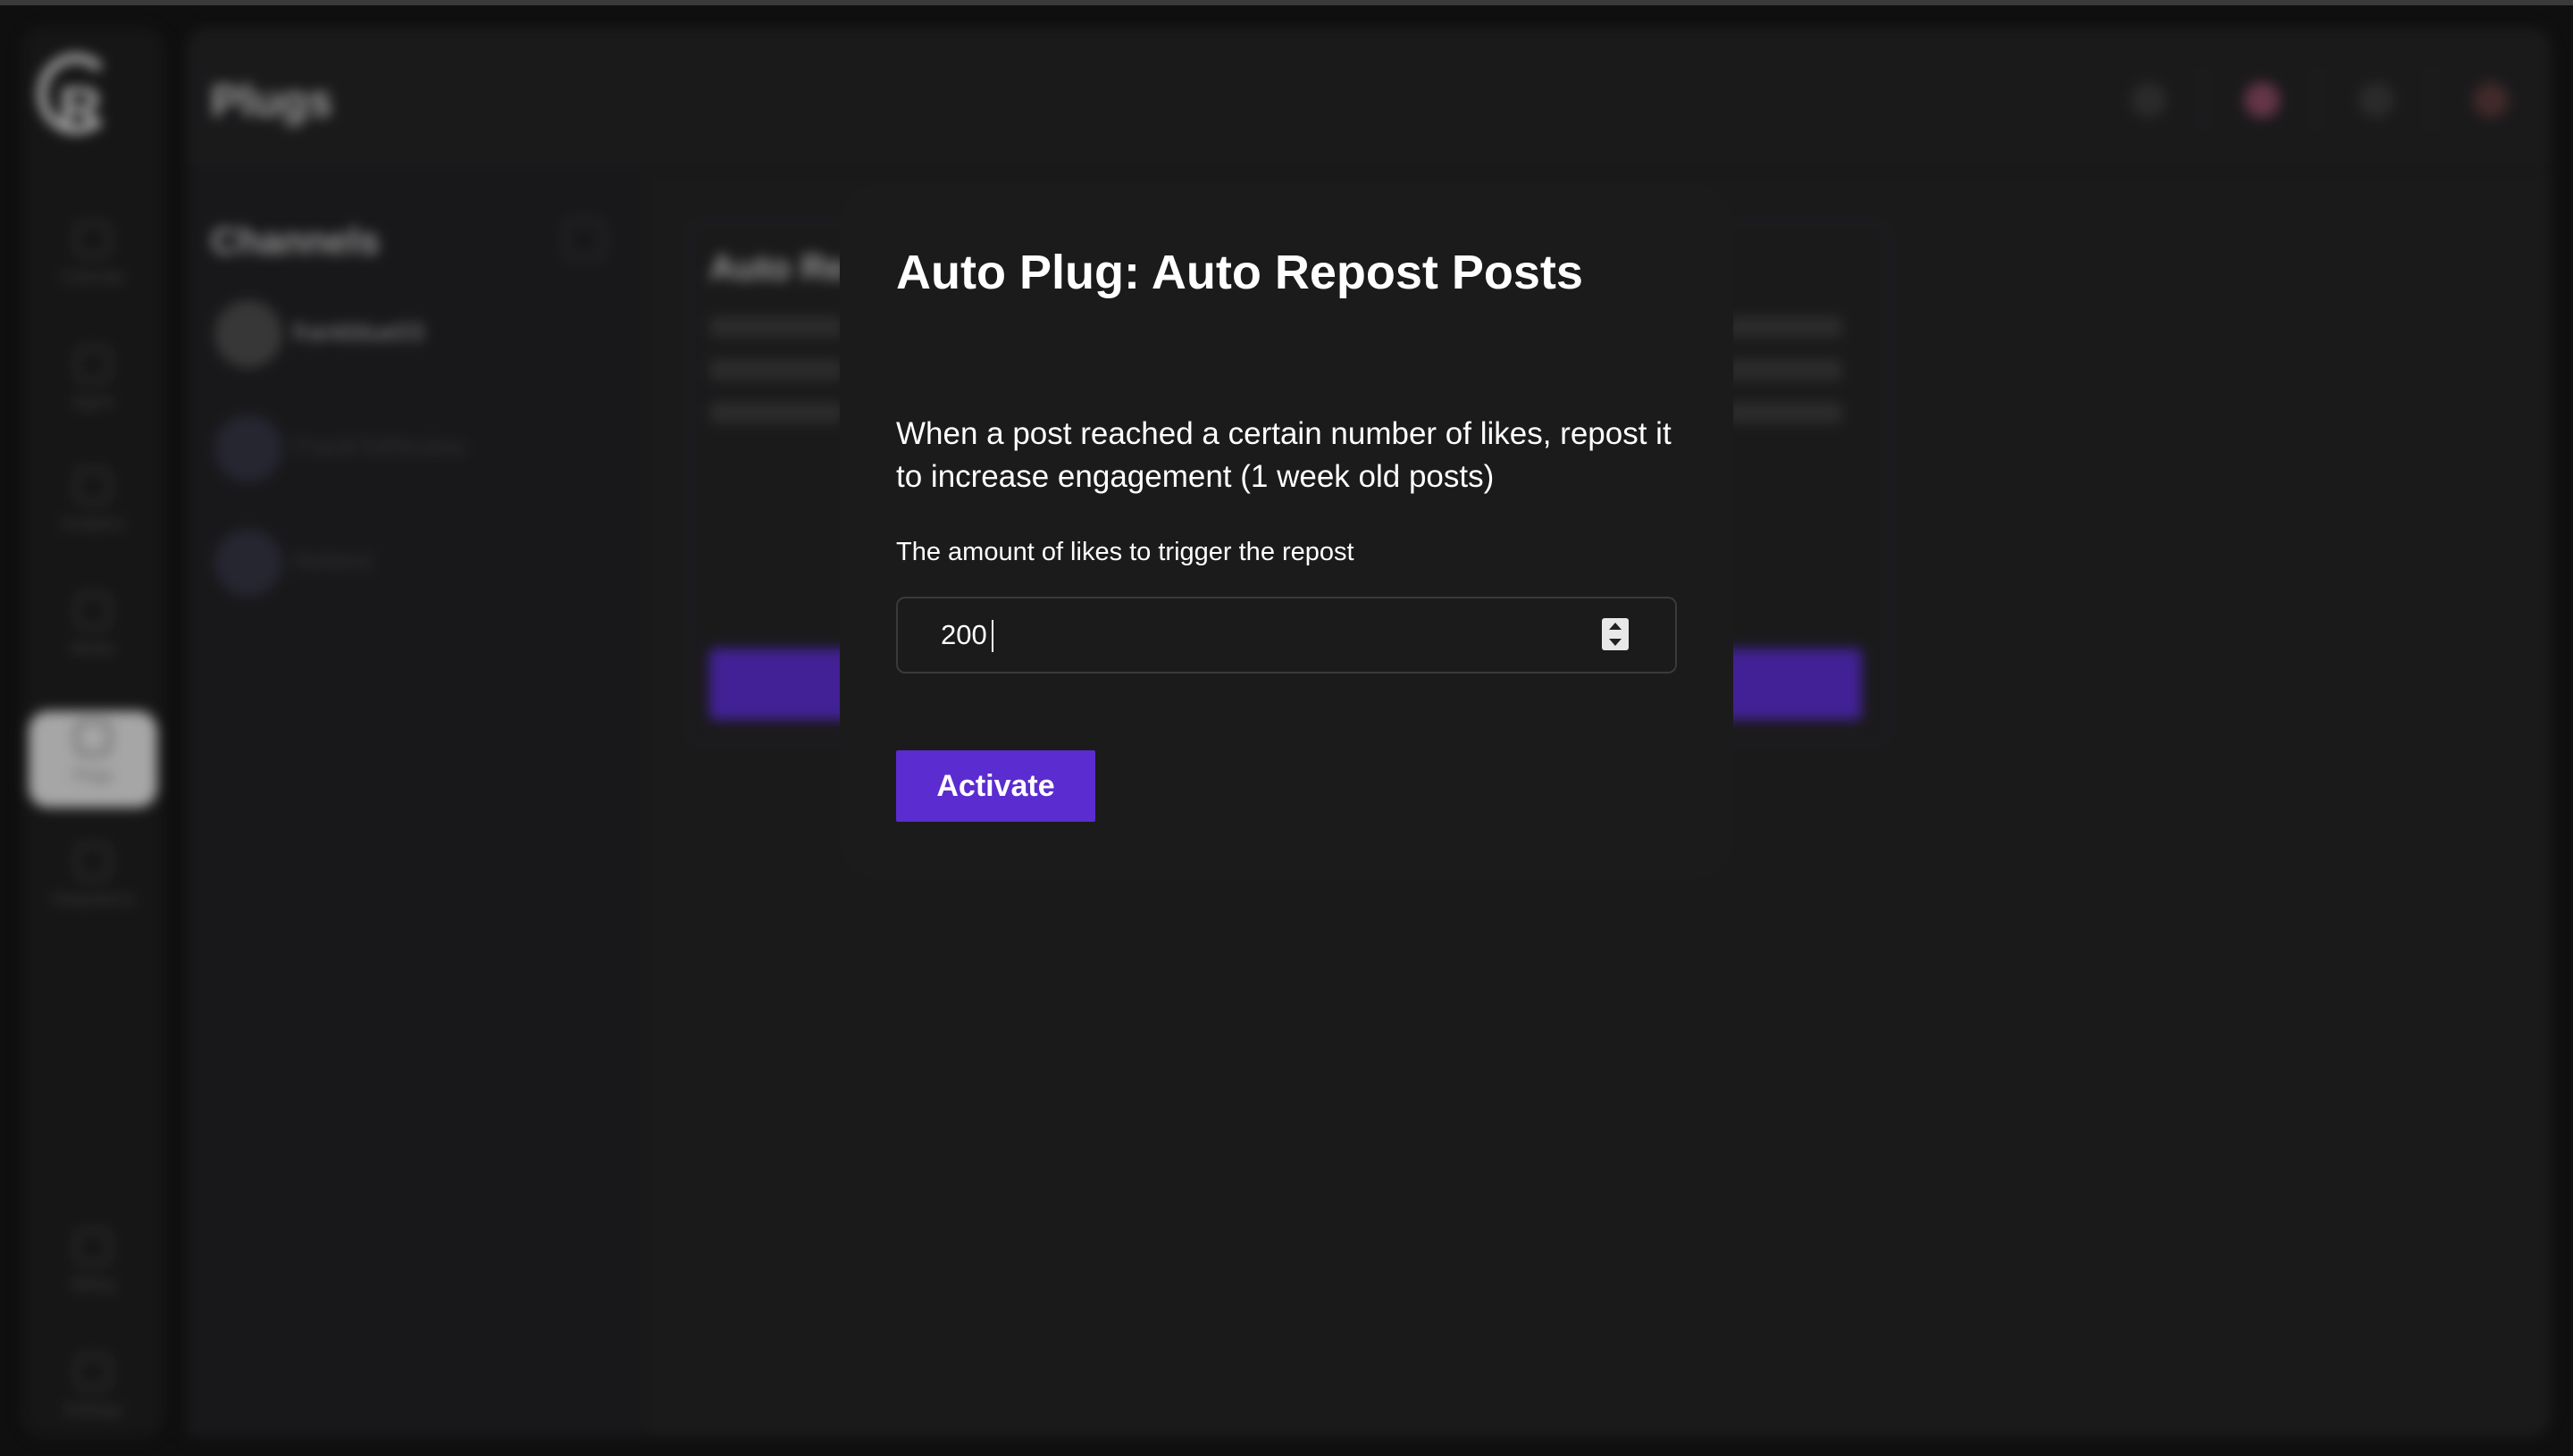  What do you see at coordinates (1237, 635) in the screenshot?
I see `likes-input` at bounding box center [1237, 635].